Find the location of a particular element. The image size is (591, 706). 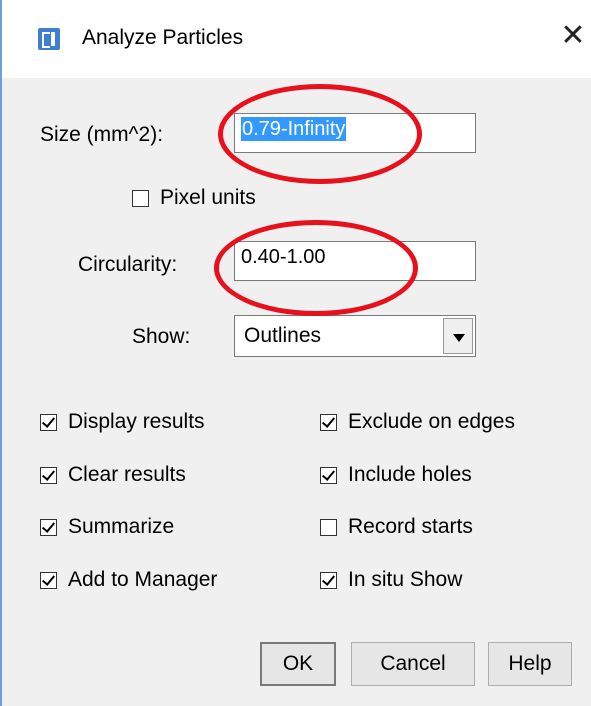

ok-button: OK is located at coordinates (298, 664).